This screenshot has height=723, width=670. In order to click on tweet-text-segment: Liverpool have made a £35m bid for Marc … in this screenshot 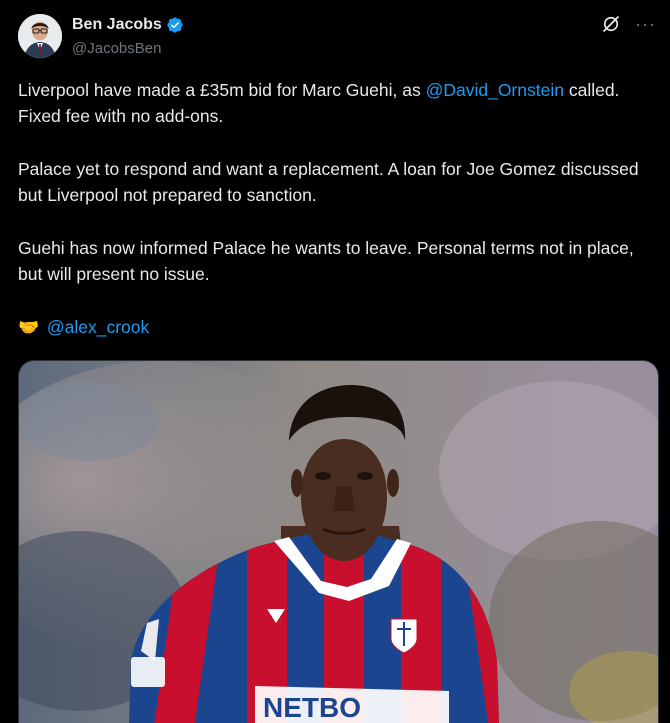, I will do `click(222, 90)`.